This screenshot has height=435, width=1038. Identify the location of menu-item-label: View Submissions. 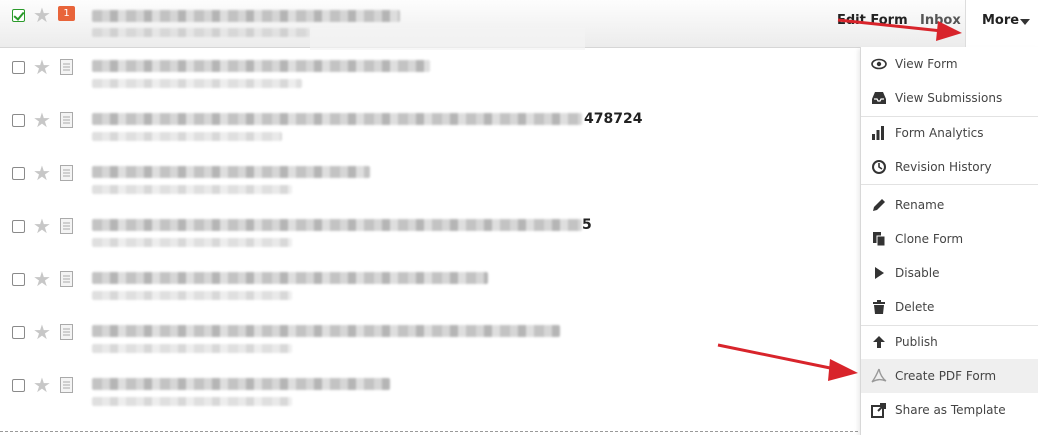
(949, 98).